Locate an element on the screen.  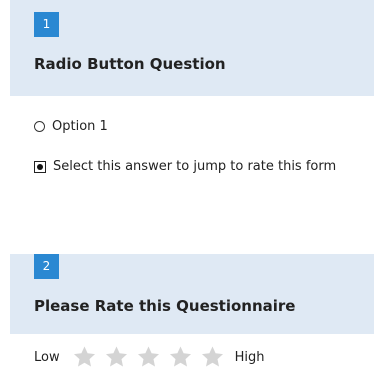
rating-stars is located at coordinates (152, 357).